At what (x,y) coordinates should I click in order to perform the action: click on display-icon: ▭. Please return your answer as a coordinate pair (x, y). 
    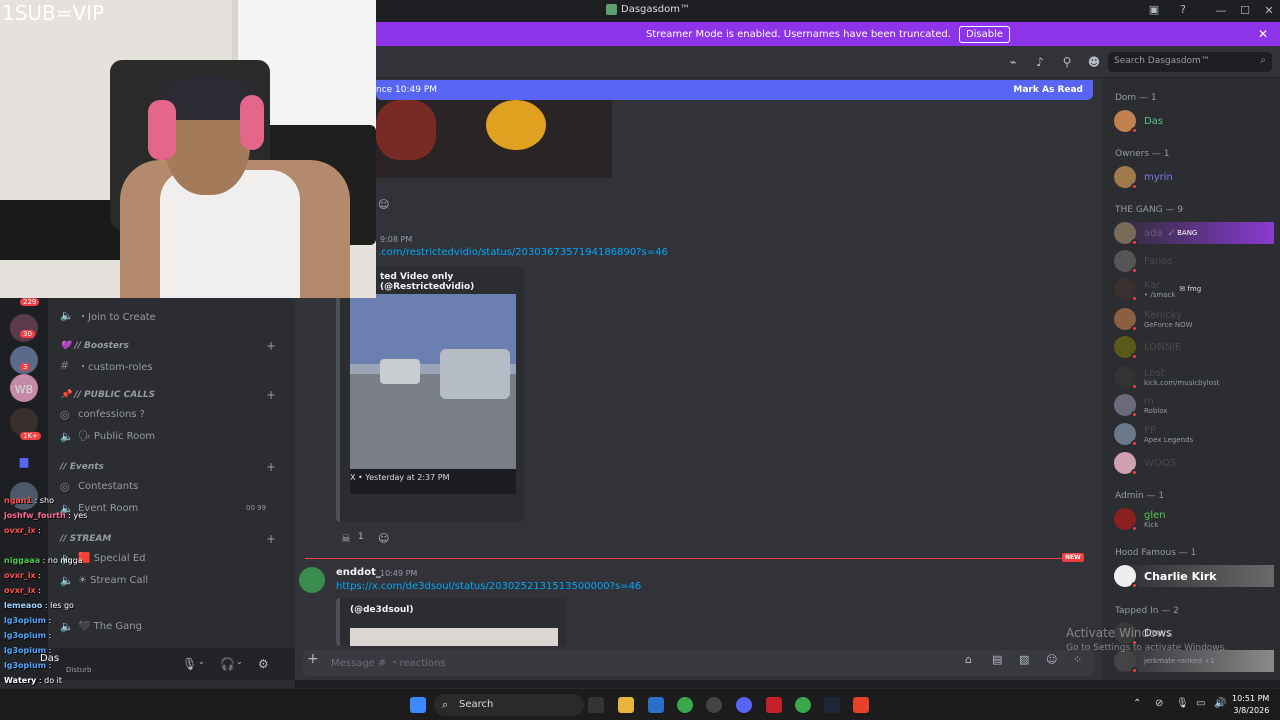
    Looking at the image, I should click on (1200, 703).